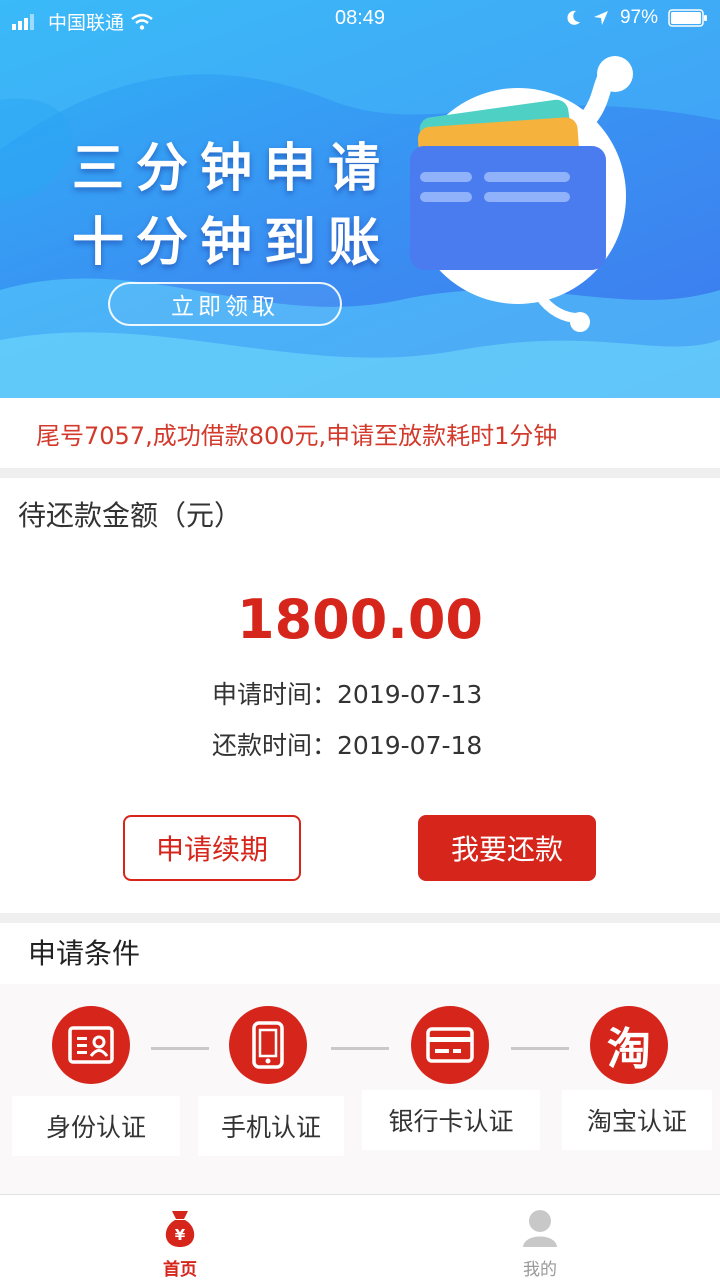 The height and width of the screenshot is (1281, 720). I want to click on status-bar: 中国联通 08:49 97%, so click(360, 19).